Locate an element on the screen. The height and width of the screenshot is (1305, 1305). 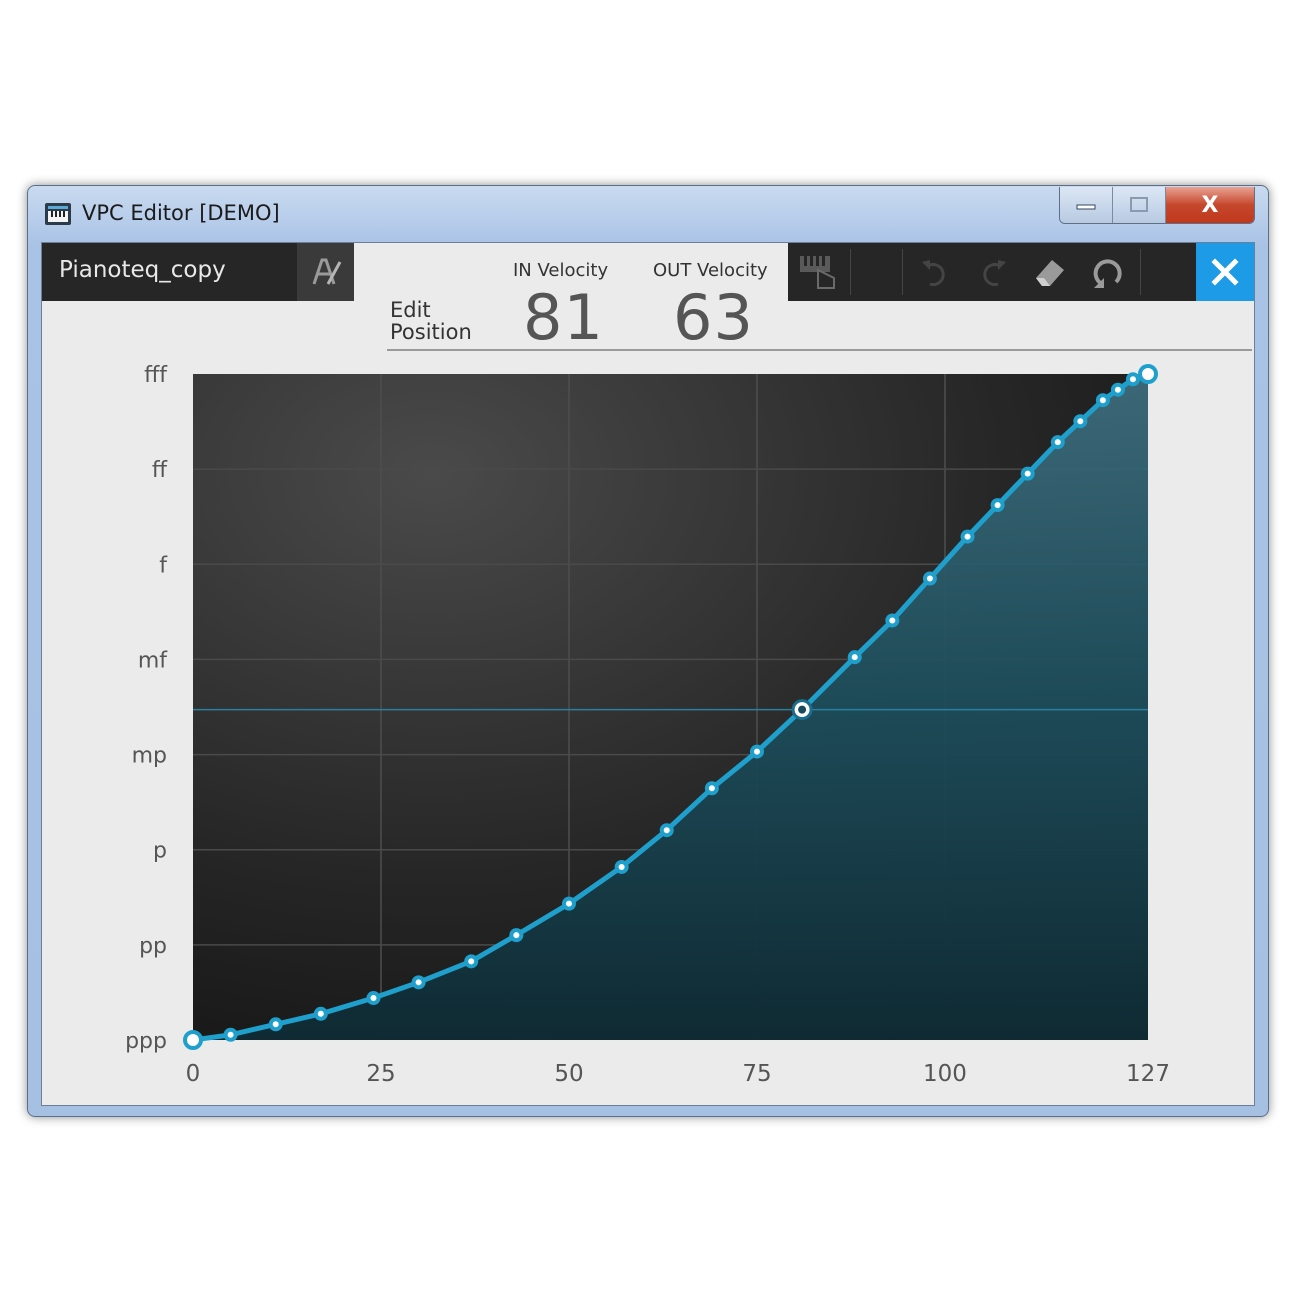
app-icon is located at coordinates (58, 214).